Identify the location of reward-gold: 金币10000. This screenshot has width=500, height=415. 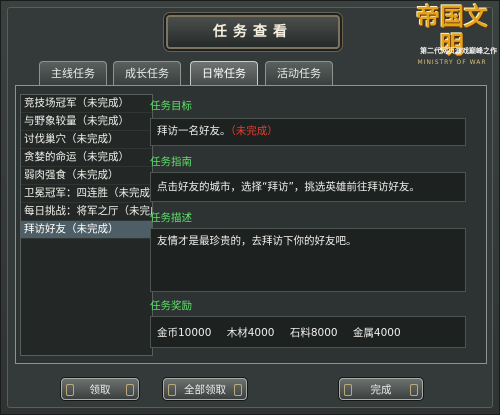
(184, 333).